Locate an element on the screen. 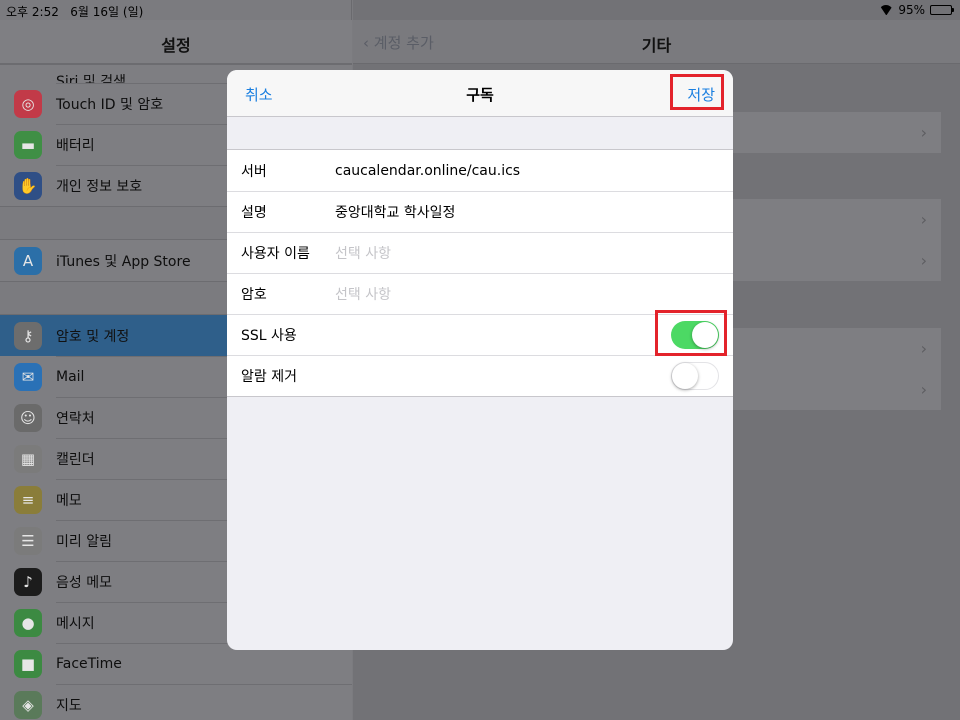 This screenshot has width=960, height=720. remove-alarms-toggle is located at coordinates (695, 376).